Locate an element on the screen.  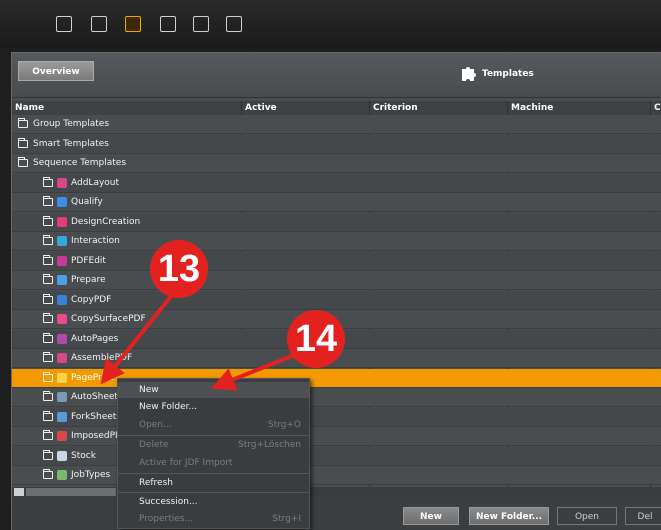
callout-badge-14: 14 is located at coordinates (316, 339).